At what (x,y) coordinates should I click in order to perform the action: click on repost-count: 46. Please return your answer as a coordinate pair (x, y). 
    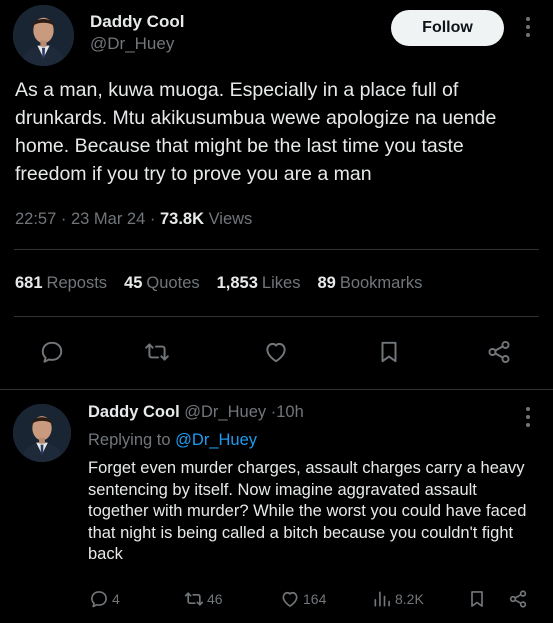
    Looking at the image, I should click on (215, 599).